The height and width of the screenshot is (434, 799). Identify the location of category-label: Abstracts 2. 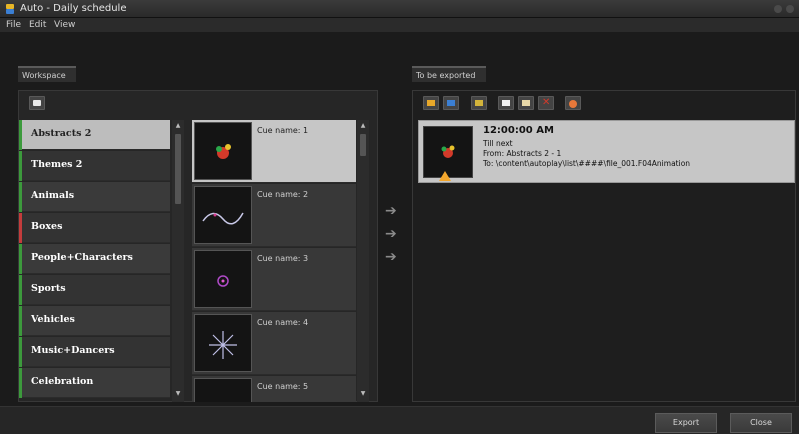
(61, 133).